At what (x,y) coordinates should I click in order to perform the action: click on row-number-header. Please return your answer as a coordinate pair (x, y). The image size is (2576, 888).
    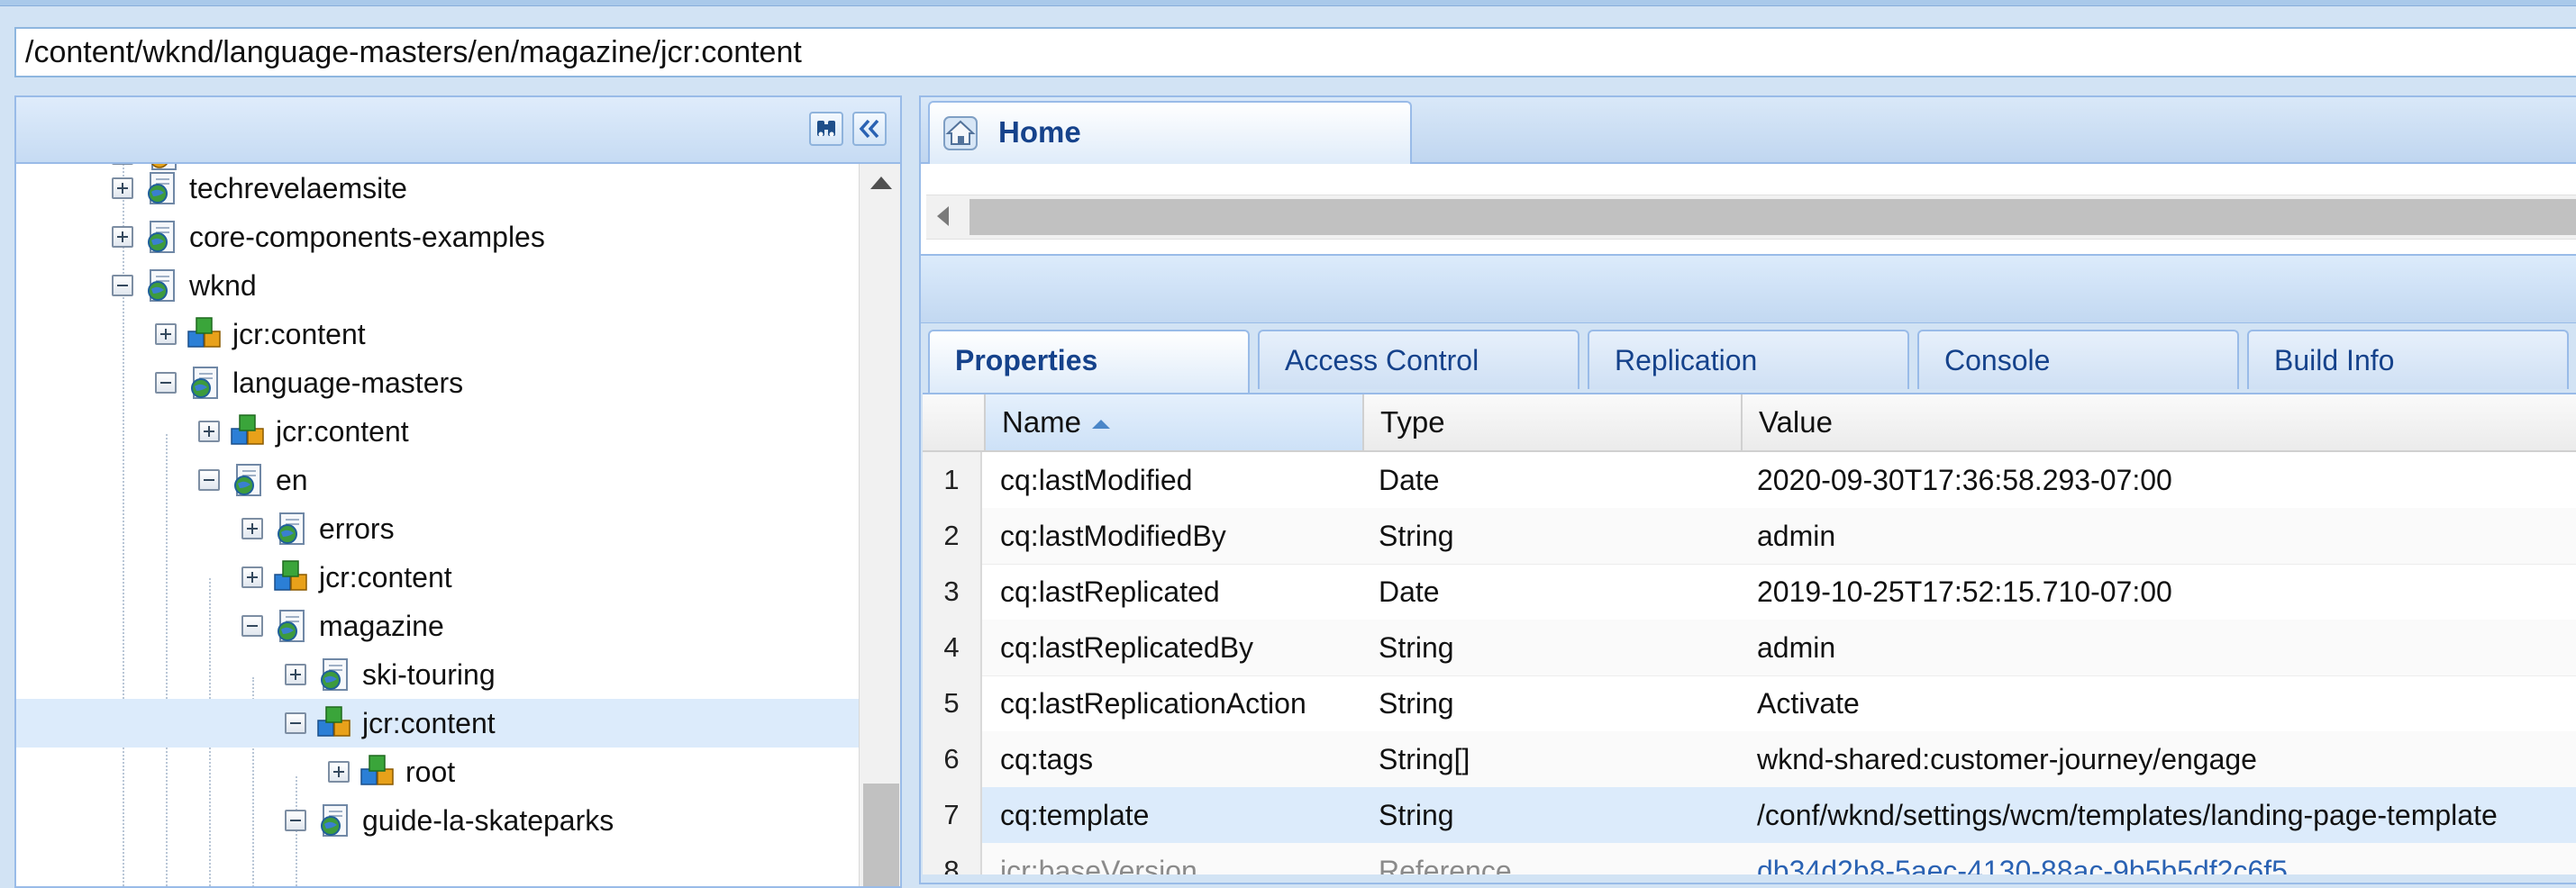
    Looking at the image, I should click on (954, 422).